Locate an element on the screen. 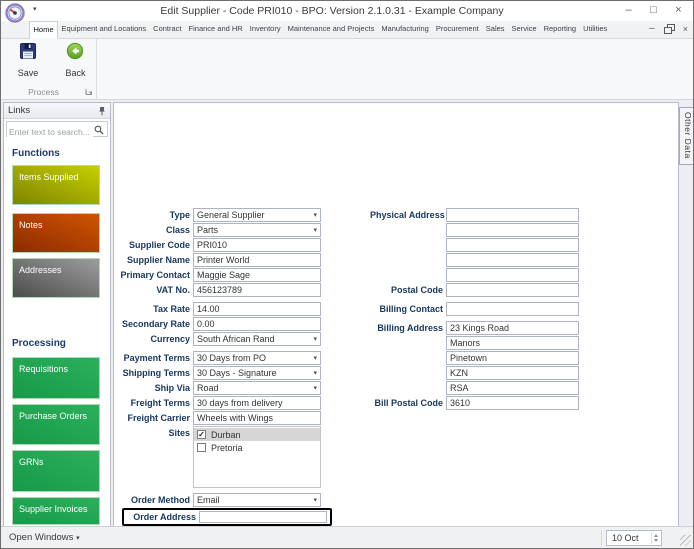 The height and width of the screenshot is (549, 694). field-label: Type is located at coordinates (179, 215).